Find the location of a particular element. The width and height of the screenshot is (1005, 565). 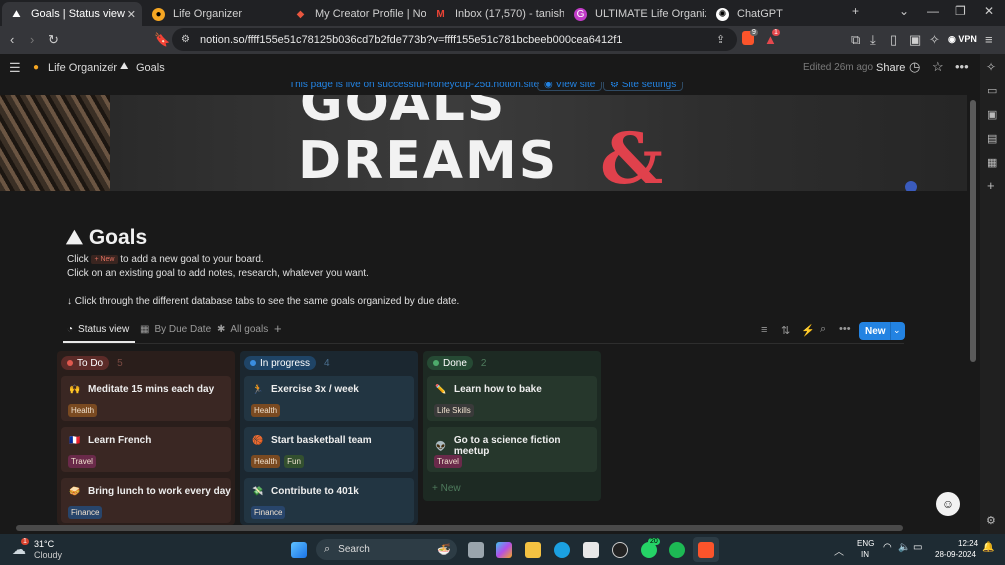

menu-icon: ≡ is located at coordinates (989, 39).